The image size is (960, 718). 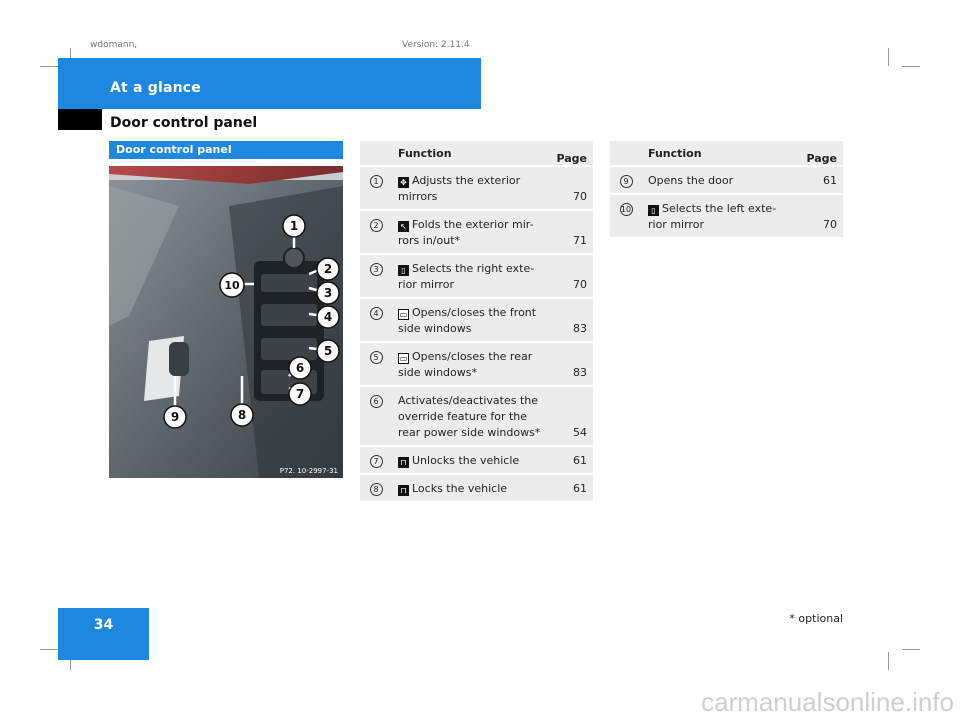 I want to click on photo-callout: 5, so click(x=328, y=351).